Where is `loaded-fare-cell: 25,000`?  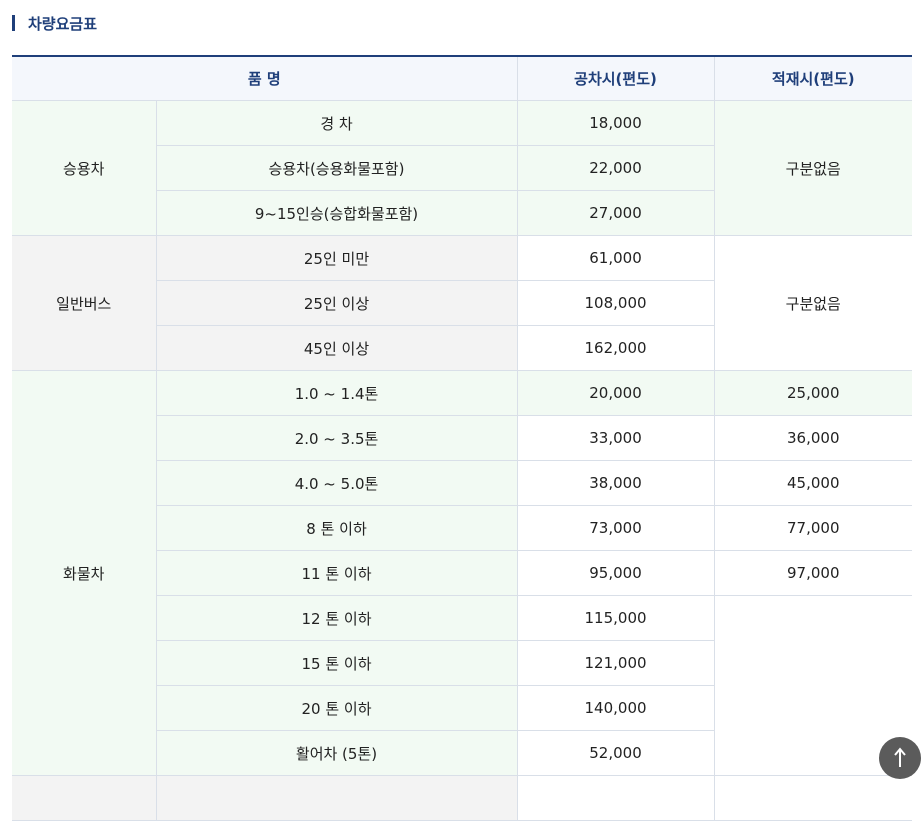
loaded-fare-cell: 25,000 is located at coordinates (813, 393).